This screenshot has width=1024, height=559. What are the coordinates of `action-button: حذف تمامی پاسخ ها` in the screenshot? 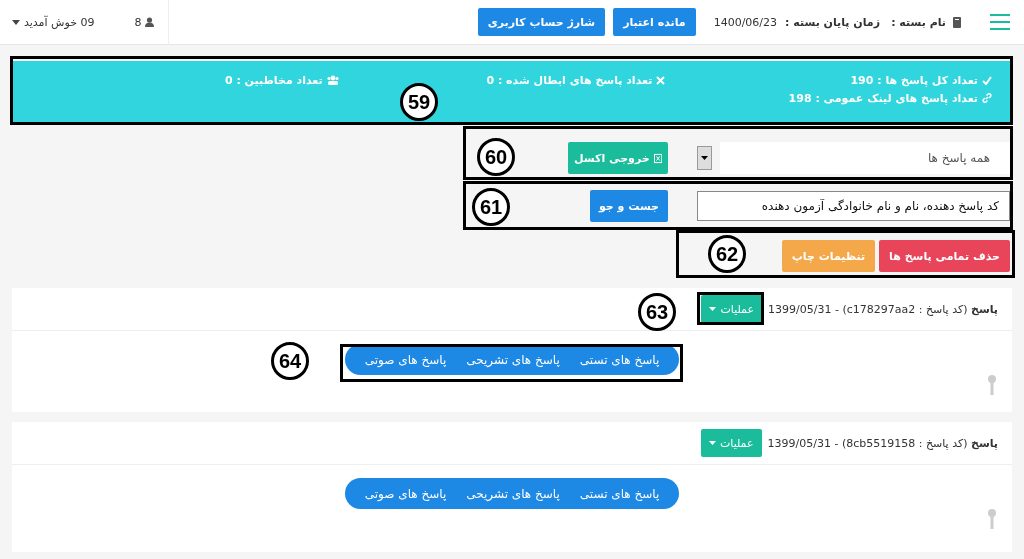 It's located at (944, 256).